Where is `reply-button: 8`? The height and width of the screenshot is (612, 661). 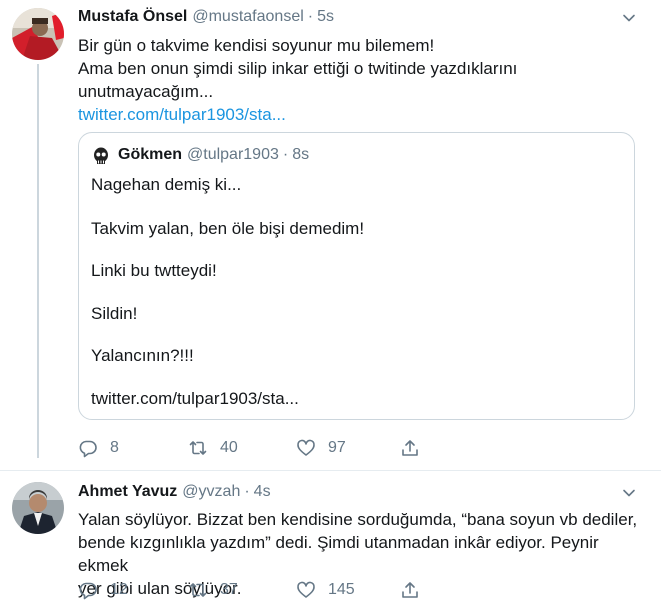 reply-button: 8 is located at coordinates (98, 448).